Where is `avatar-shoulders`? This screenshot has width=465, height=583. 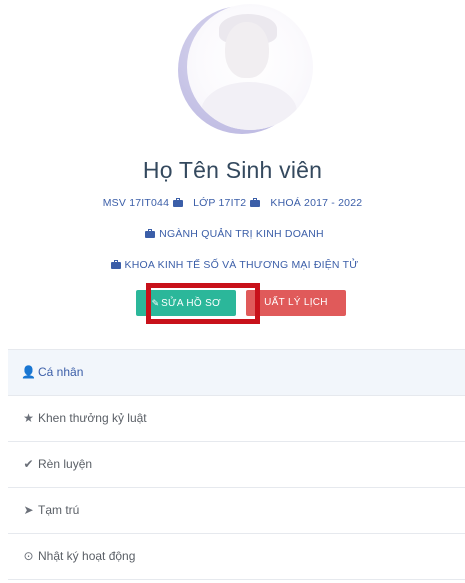 avatar-shoulders is located at coordinates (249, 106).